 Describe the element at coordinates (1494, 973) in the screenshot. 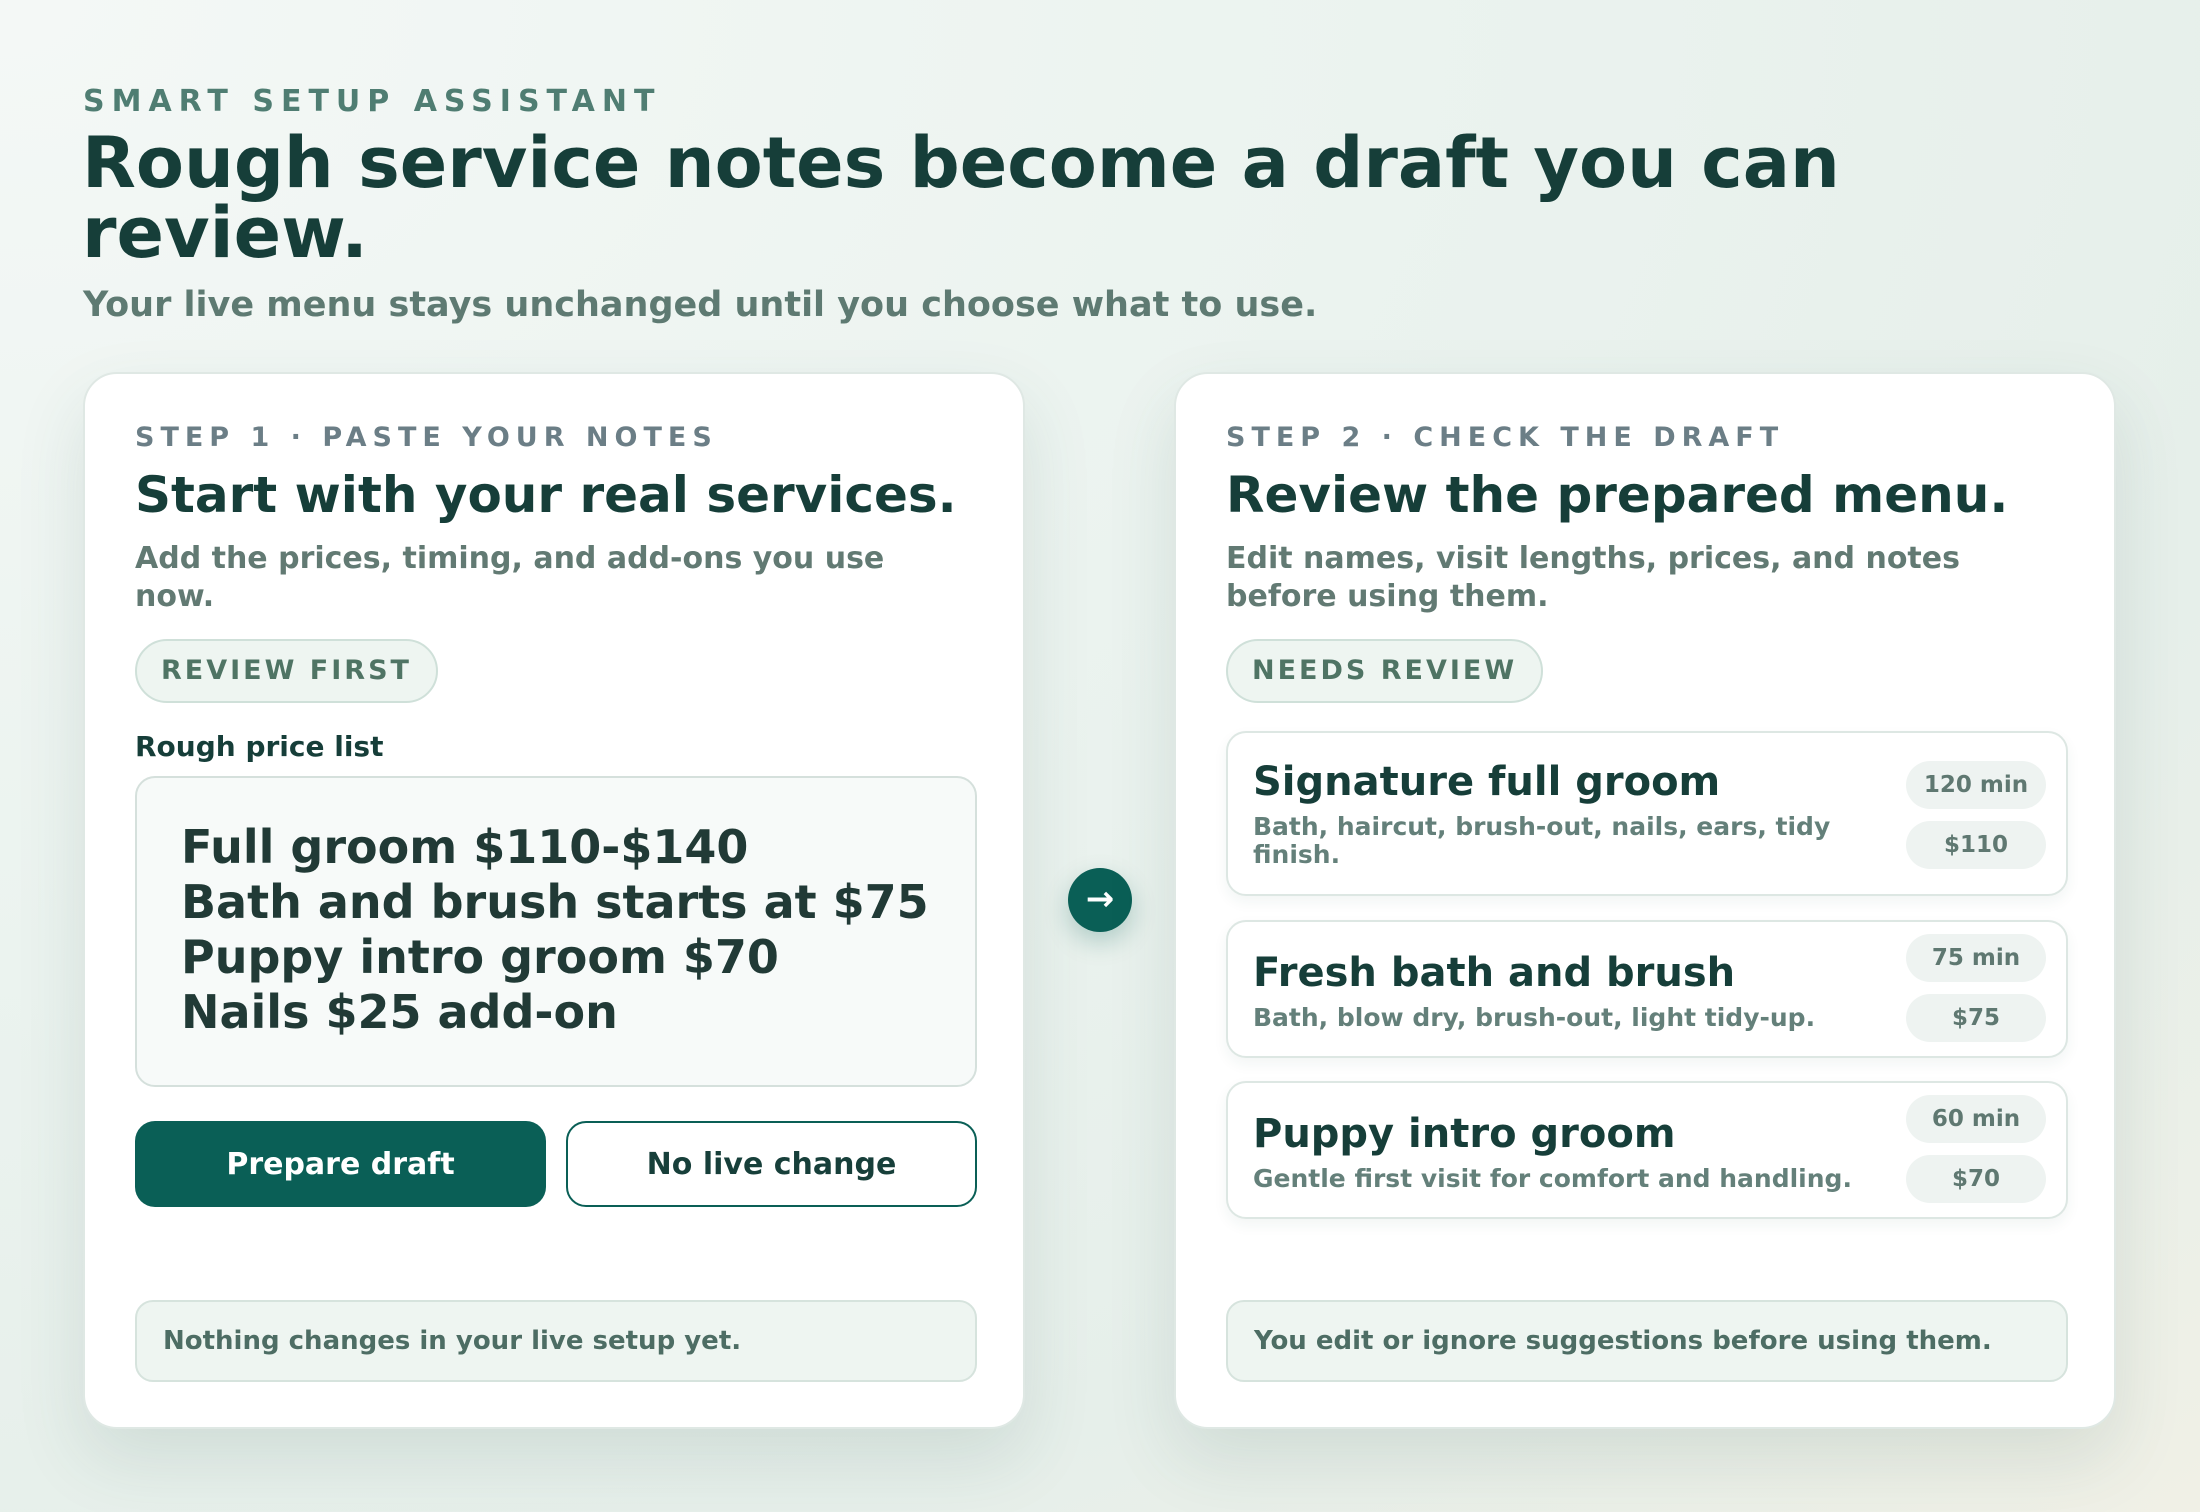

I see `service-name: Fresh bath and brush` at that location.